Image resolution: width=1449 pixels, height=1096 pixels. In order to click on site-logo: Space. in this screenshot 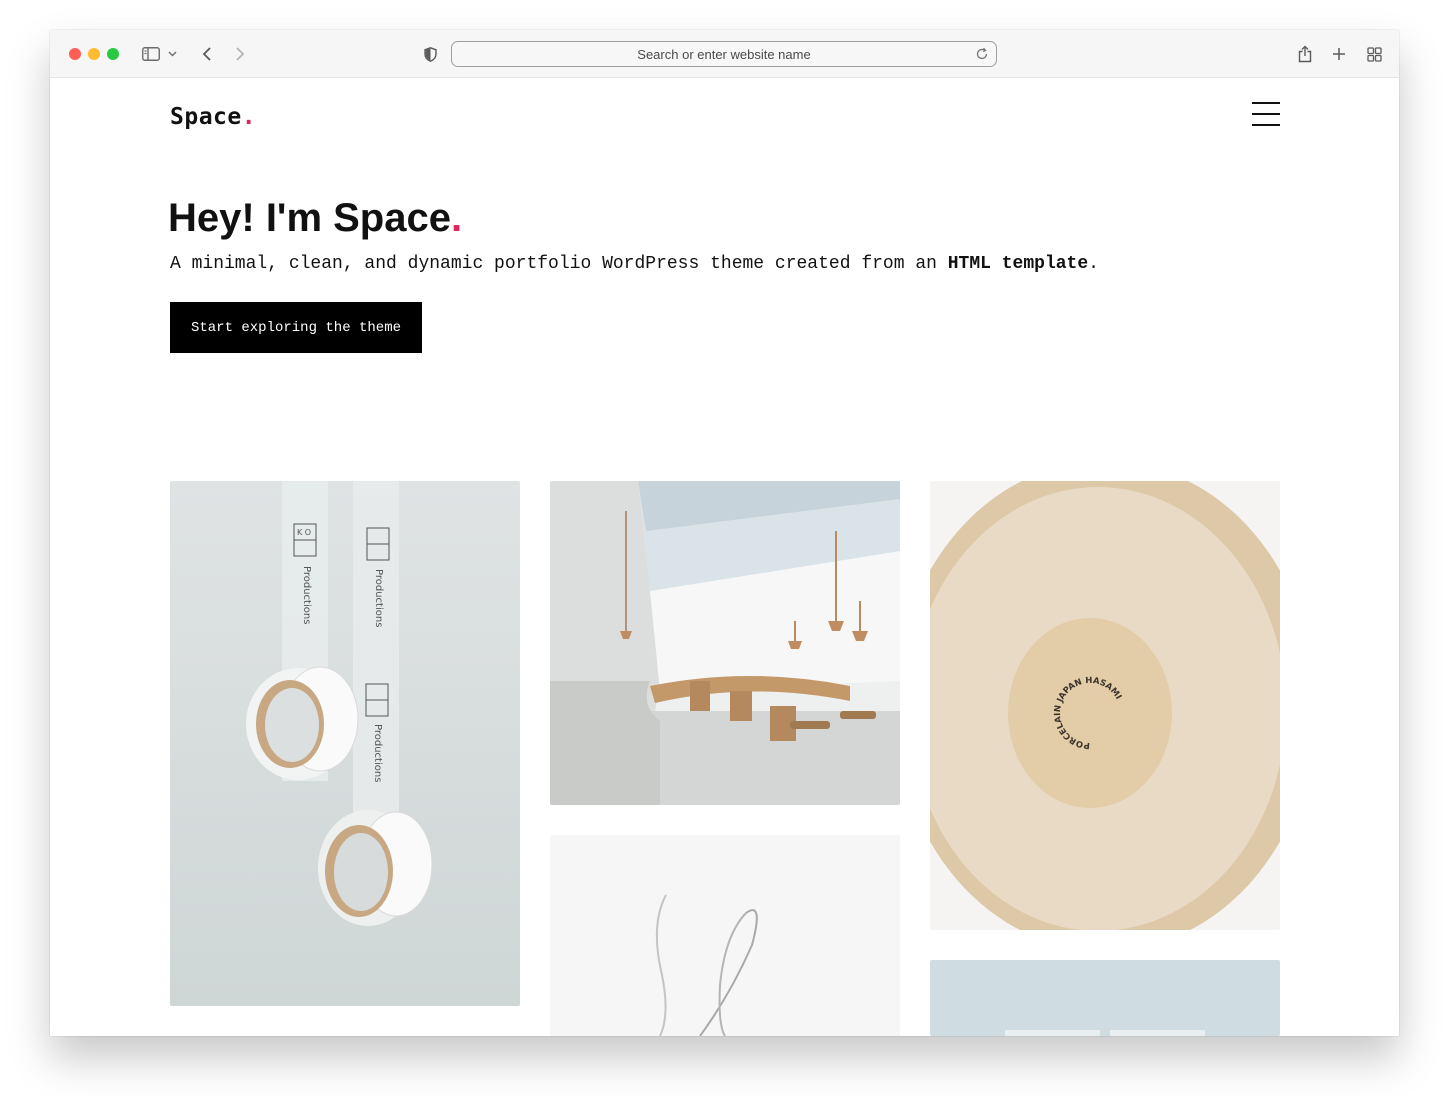, I will do `click(213, 117)`.